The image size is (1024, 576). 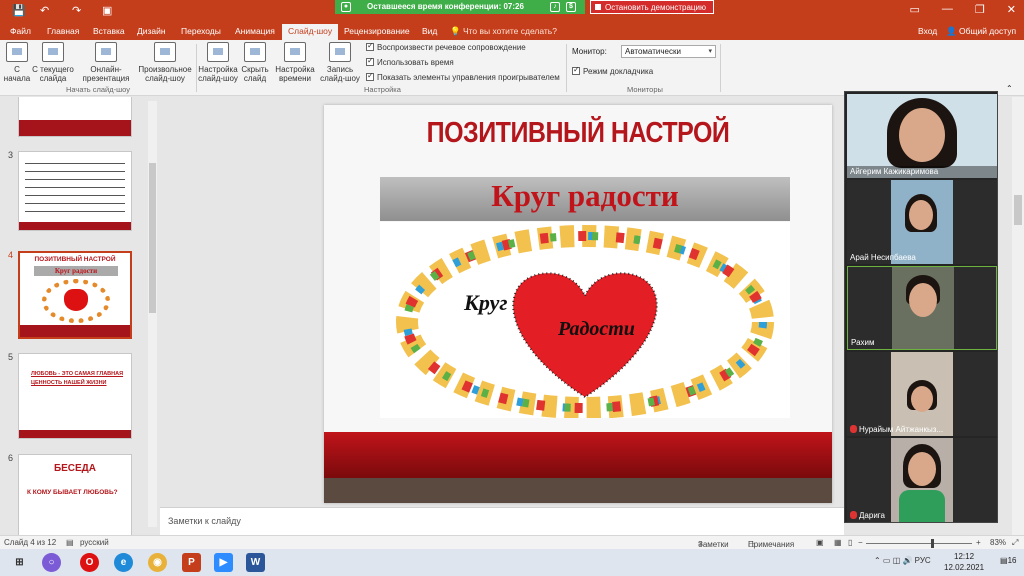 I want to click on restore-icon: ❐, so click(x=980, y=9).